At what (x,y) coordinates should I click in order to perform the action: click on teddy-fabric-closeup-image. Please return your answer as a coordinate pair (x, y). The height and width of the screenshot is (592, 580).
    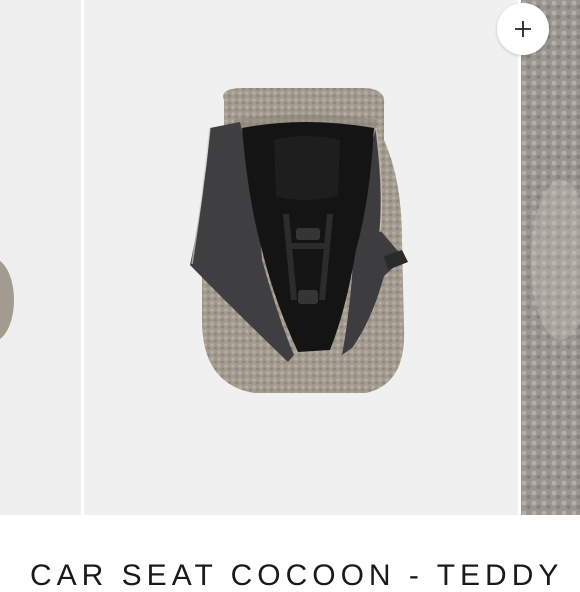
    Looking at the image, I should click on (550, 257).